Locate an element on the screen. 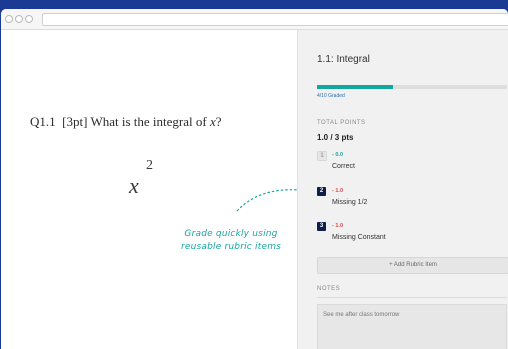 Image resolution: width=508 pixels, height=349 pixels. rubric-label: Missing 1/2 is located at coordinates (350, 202).